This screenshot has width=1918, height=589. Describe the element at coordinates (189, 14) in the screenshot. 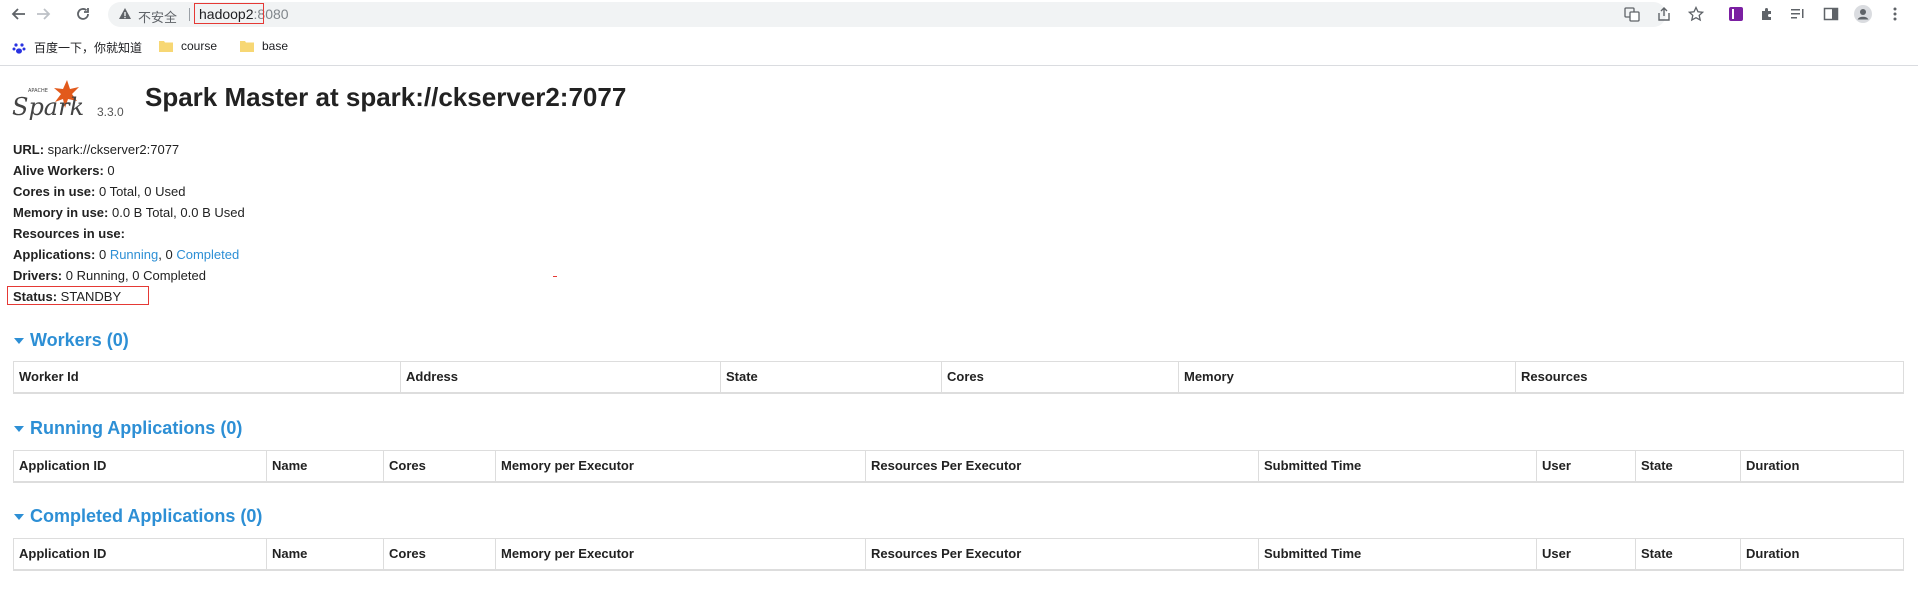

I see `omnibox-separator` at that location.